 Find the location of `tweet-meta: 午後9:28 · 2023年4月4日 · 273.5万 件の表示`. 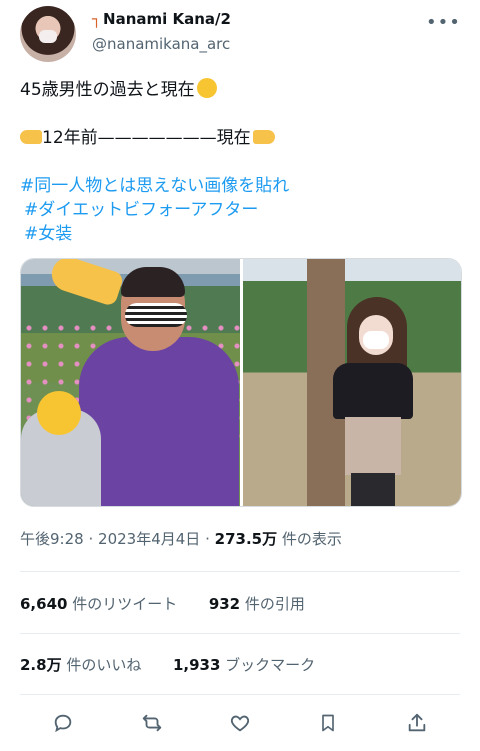

tweet-meta: 午後9:28 · 2023年4月4日 · 273.5万 件の表示 is located at coordinates (181, 539).